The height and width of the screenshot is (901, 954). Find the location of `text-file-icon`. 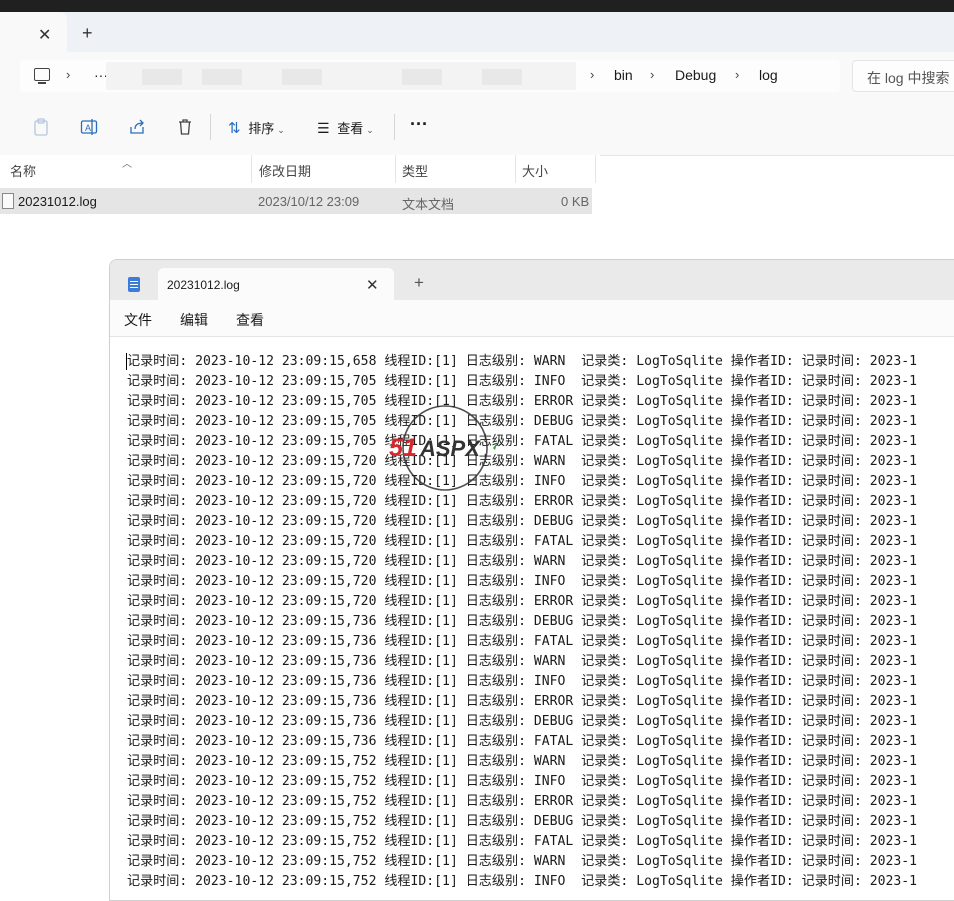

text-file-icon is located at coordinates (8, 201).